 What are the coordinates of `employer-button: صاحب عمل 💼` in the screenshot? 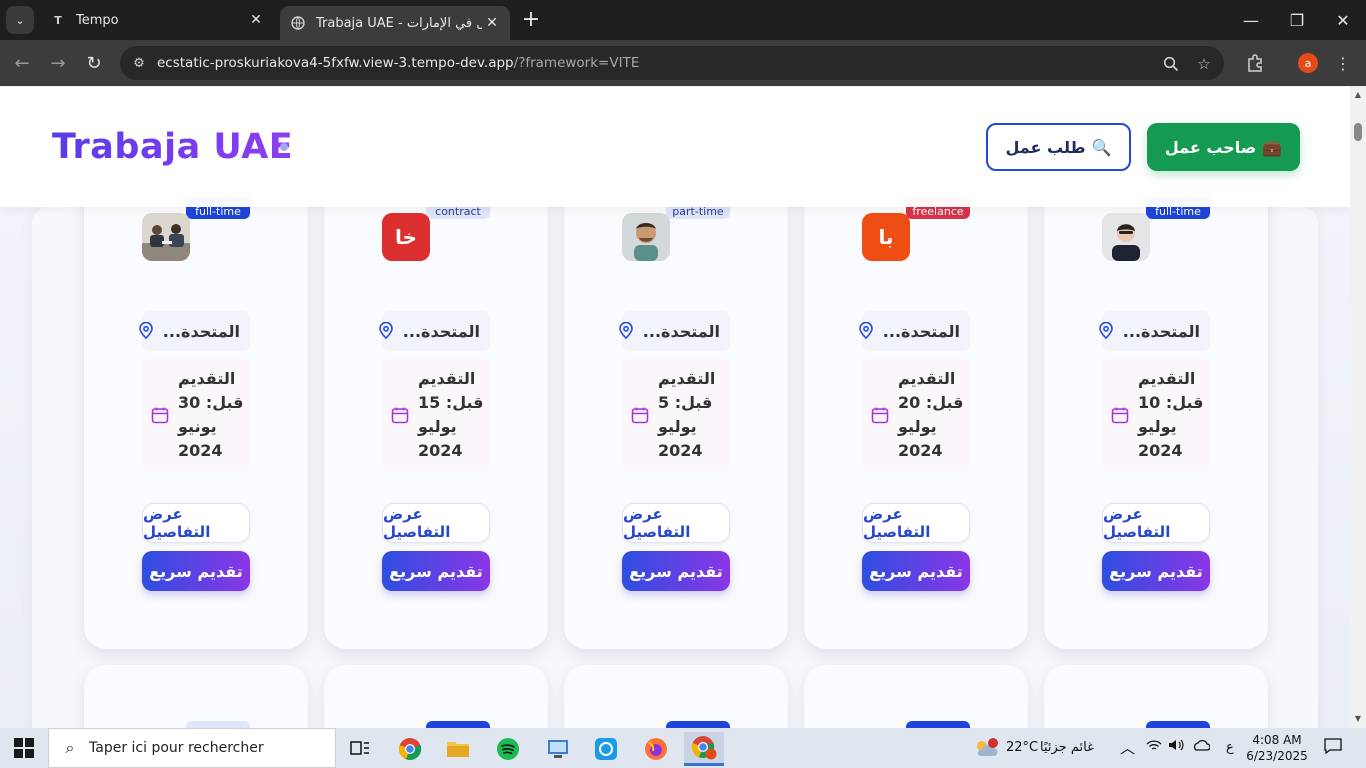 It's located at (1223, 147).